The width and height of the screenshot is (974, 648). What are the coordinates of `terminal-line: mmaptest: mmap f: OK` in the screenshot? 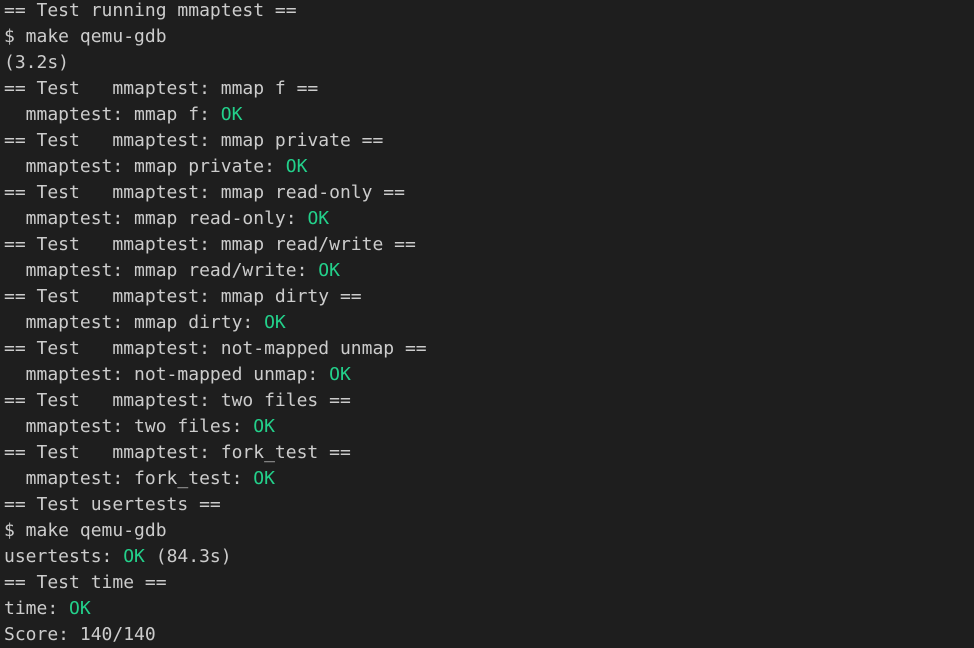 It's located at (489, 115).